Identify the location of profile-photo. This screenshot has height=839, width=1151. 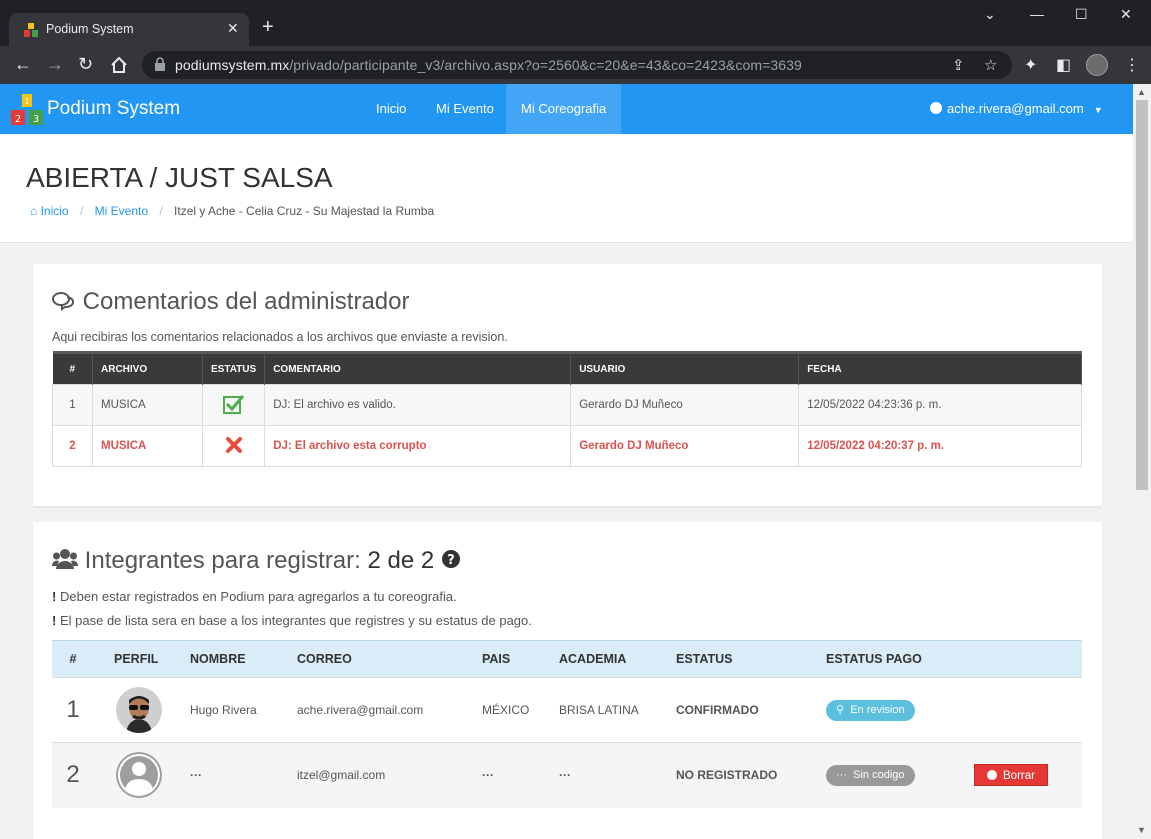
(139, 710).